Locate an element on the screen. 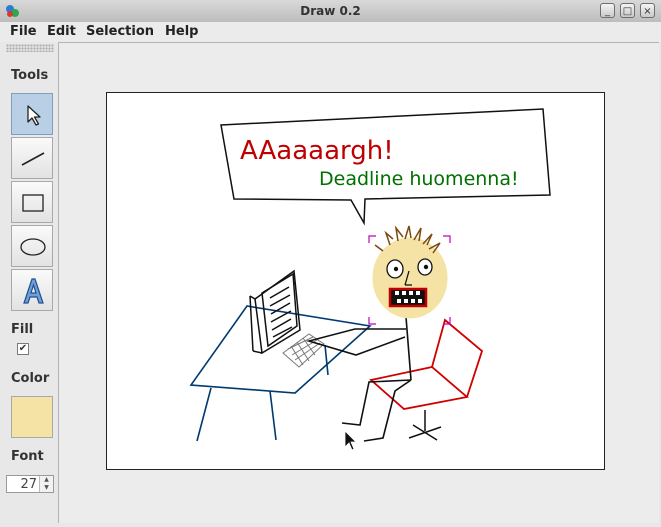 This screenshot has width=661, height=527. minimize-button: _ is located at coordinates (607, 10).